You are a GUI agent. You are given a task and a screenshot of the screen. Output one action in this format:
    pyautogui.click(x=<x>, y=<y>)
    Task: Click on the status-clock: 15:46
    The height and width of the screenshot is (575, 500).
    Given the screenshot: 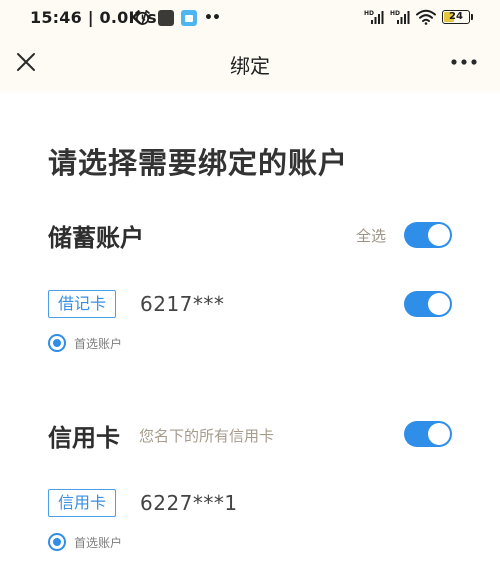 What is the action you would take?
    pyautogui.click(x=56, y=17)
    